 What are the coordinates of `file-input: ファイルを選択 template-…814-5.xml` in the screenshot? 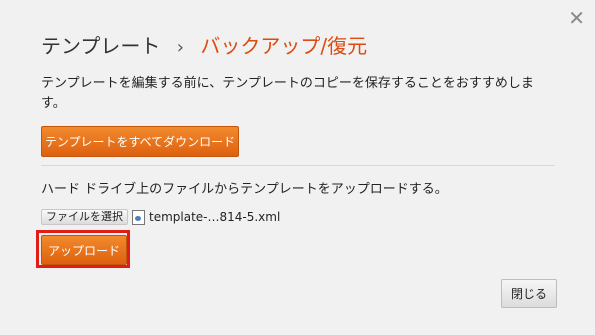 It's located at (160, 217).